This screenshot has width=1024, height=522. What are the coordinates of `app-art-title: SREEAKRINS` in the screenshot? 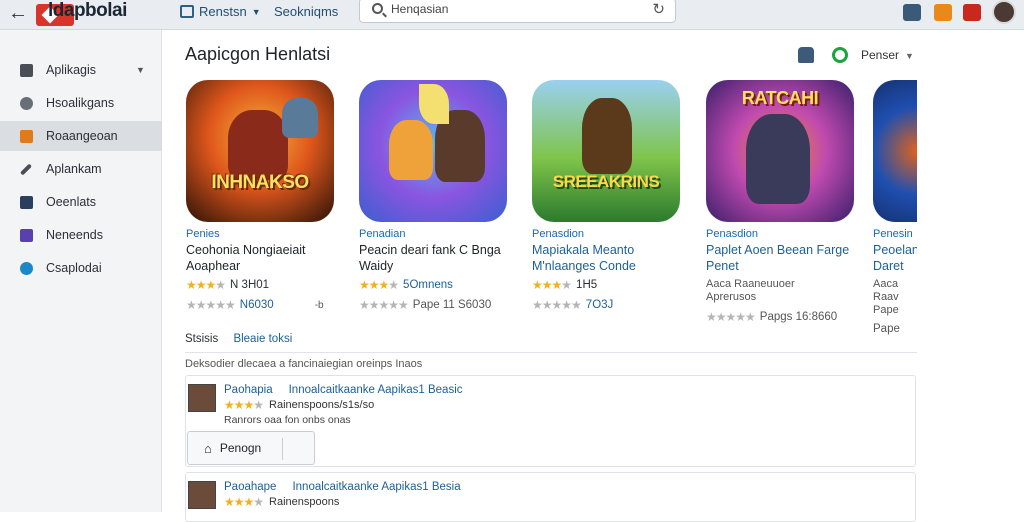 It's located at (606, 181).